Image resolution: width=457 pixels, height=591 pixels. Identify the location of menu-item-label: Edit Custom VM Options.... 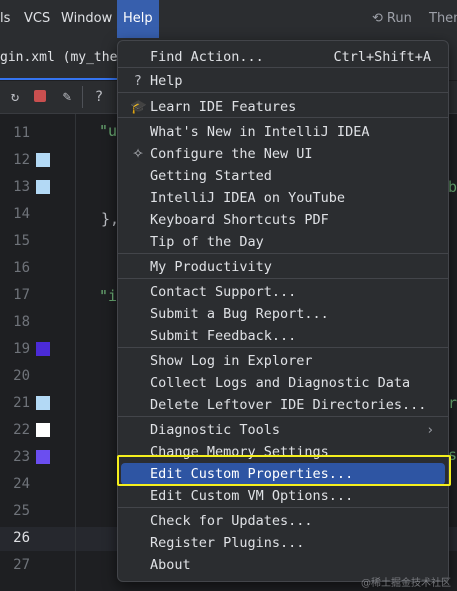
(252, 496).